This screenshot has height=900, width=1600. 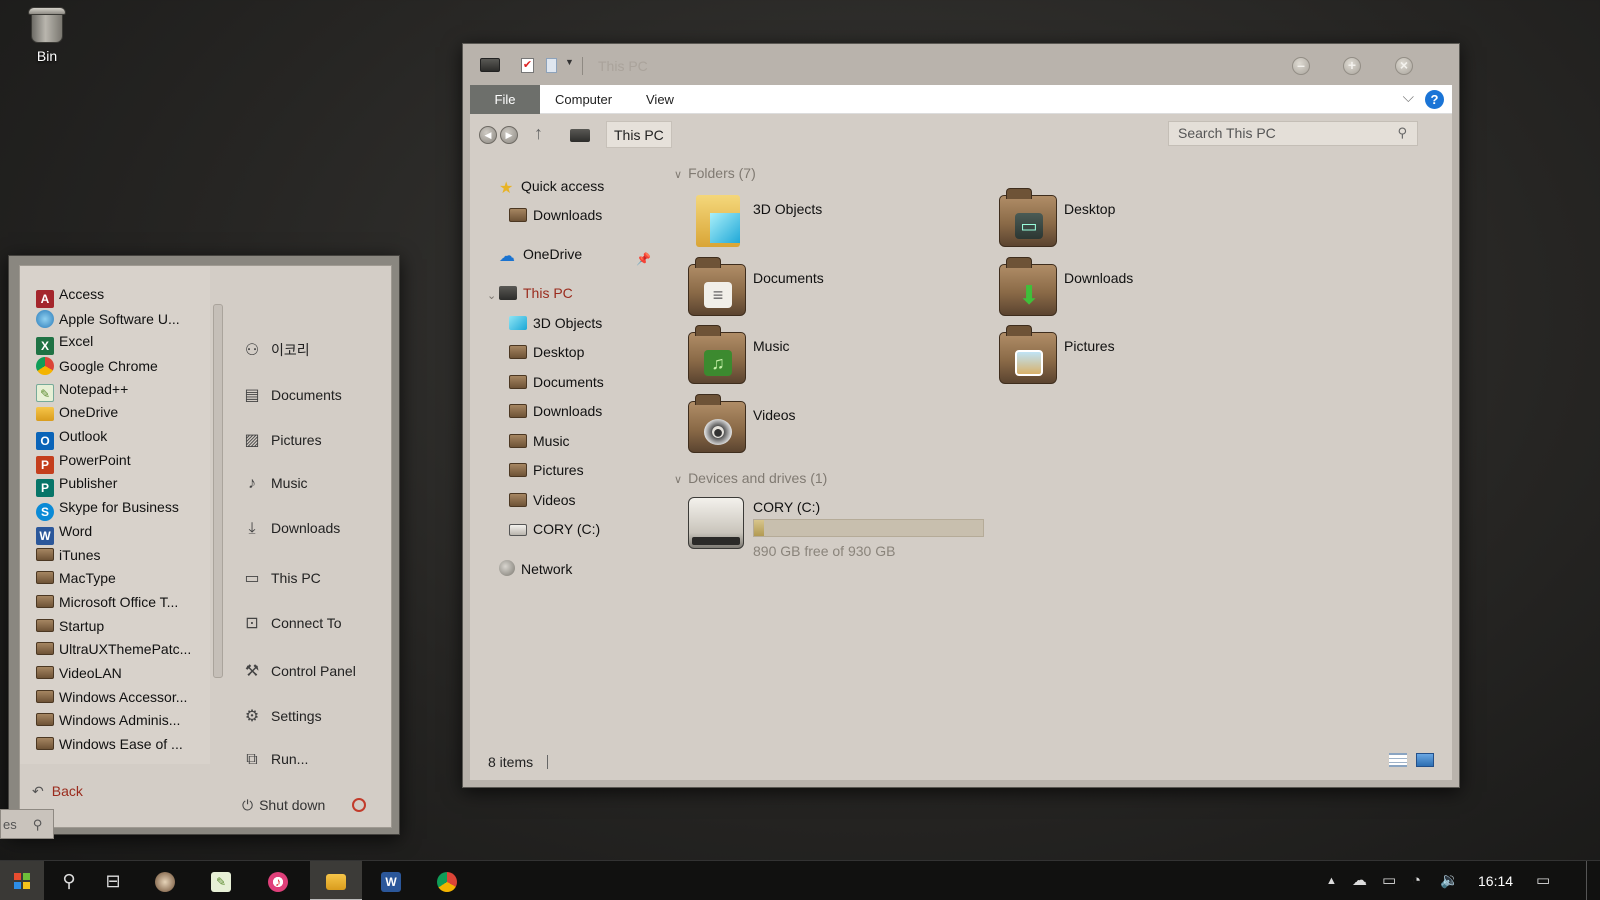 What do you see at coordinates (1449, 880) in the screenshot?
I see `volume-icon: 🔉` at bounding box center [1449, 880].